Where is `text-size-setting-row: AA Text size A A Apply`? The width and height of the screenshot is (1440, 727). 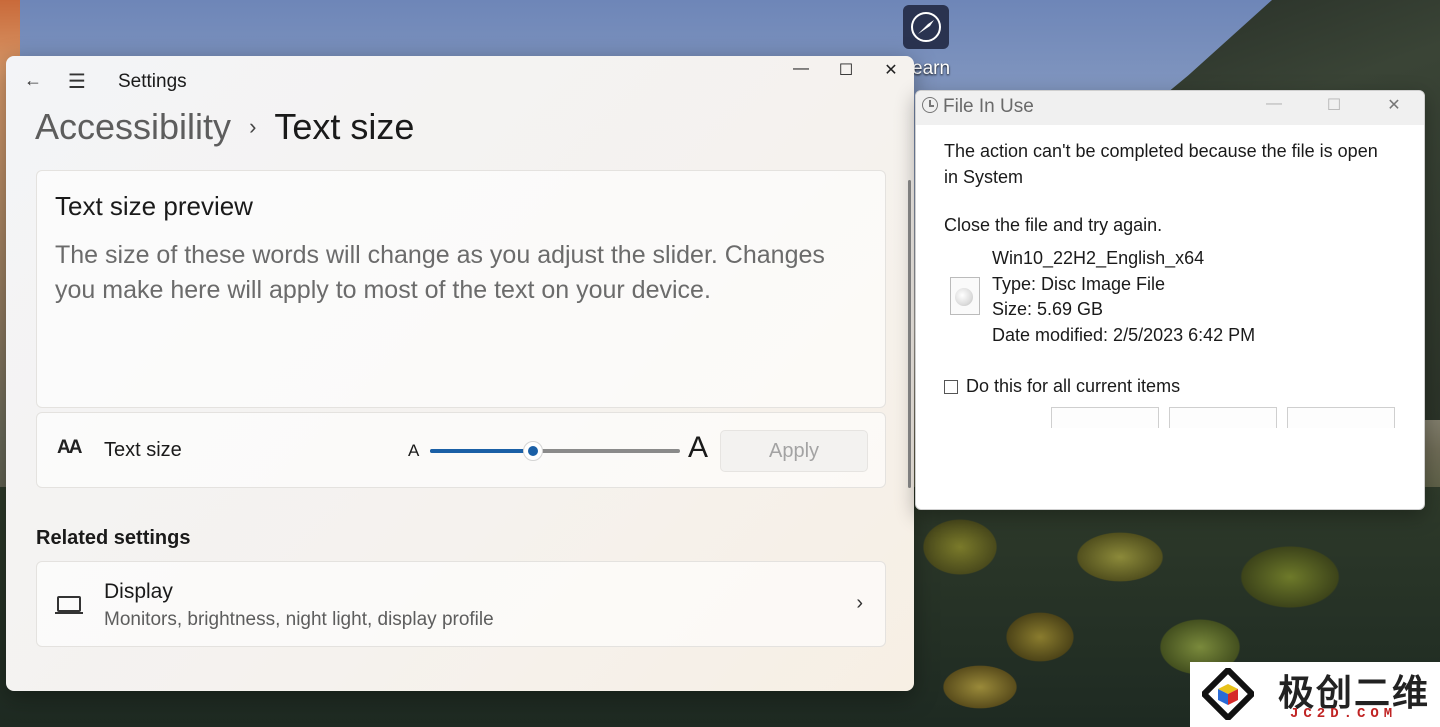 text-size-setting-row: AA Text size A A Apply is located at coordinates (461, 450).